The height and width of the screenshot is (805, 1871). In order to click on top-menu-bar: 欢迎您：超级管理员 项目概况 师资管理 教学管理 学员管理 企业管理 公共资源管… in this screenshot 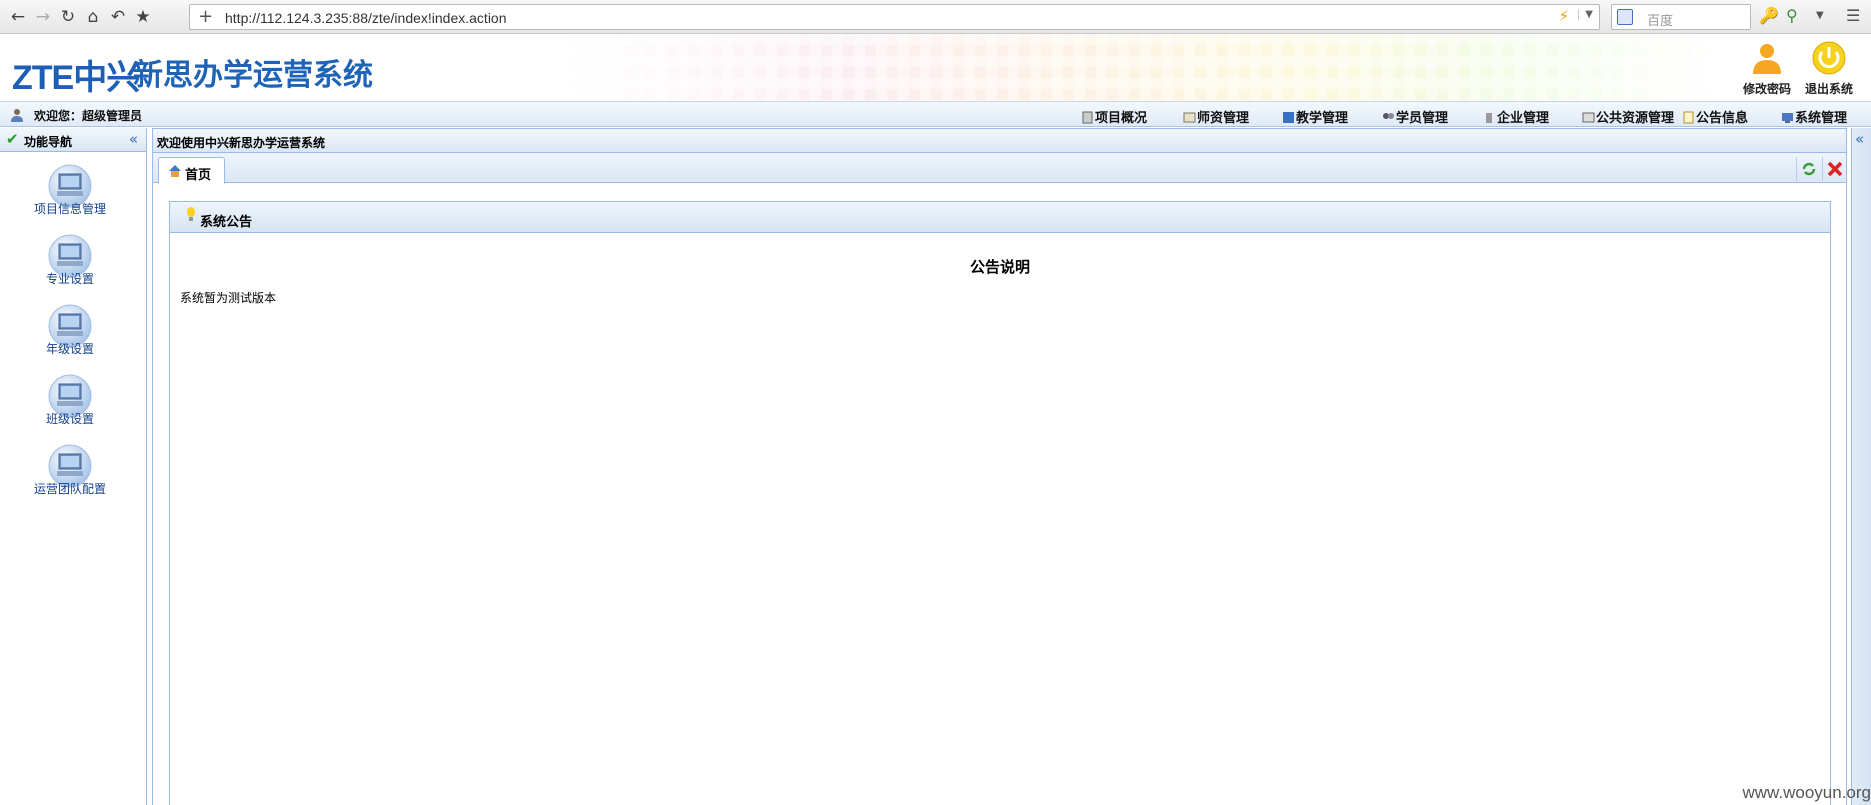, I will do `click(935, 114)`.